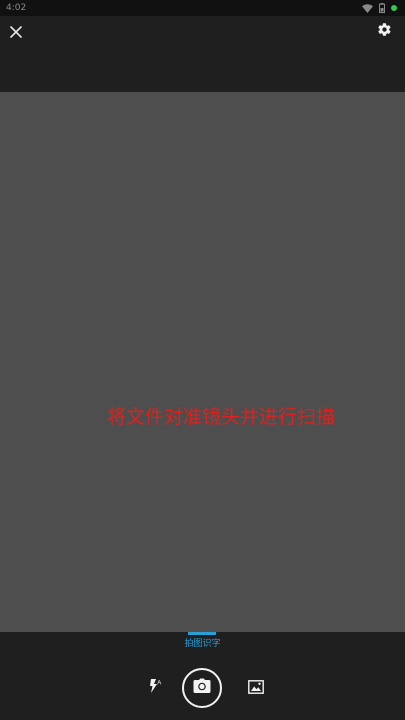 The image size is (405, 720). I want to click on flash-auto-icon: A, so click(155, 688).